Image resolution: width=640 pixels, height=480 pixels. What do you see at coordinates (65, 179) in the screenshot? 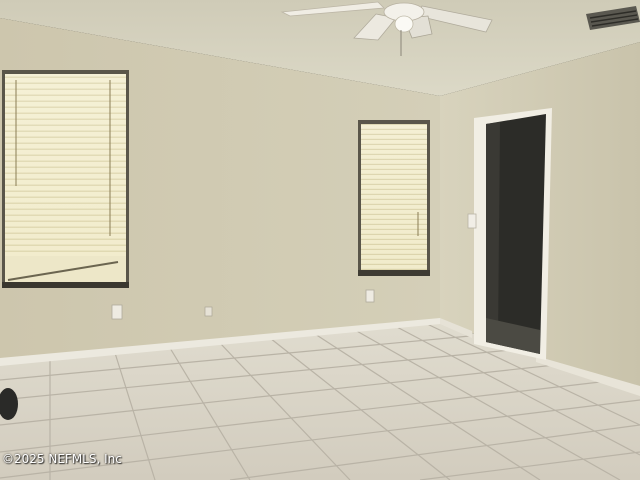
I see `left-window` at bounding box center [65, 179].